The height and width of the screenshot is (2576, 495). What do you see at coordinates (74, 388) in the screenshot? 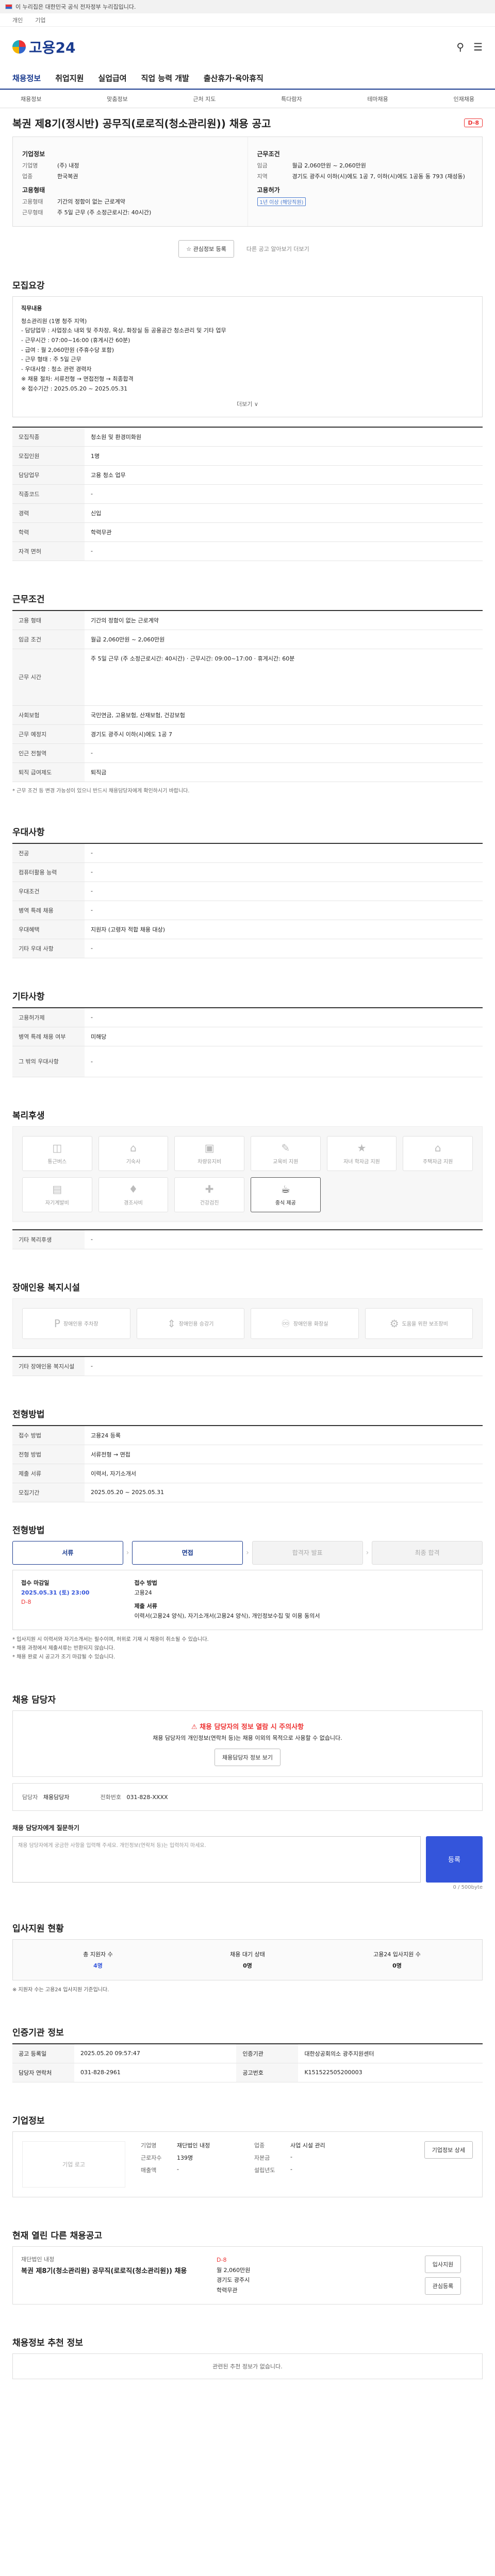
I see `recruit-line: ※ 접수기간 : 2025.05.20 ~ 2025.05.31` at bounding box center [74, 388].